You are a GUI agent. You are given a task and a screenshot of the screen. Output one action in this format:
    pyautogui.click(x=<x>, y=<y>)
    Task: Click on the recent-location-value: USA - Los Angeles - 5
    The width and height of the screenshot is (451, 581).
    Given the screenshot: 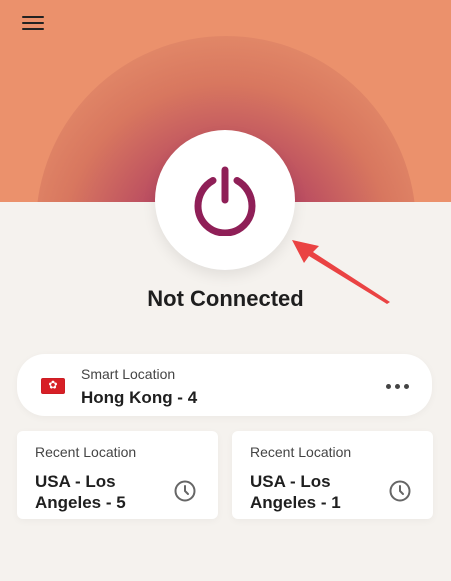 What is the action you would take?
    pyautogui.click(x=80, y=492)
    